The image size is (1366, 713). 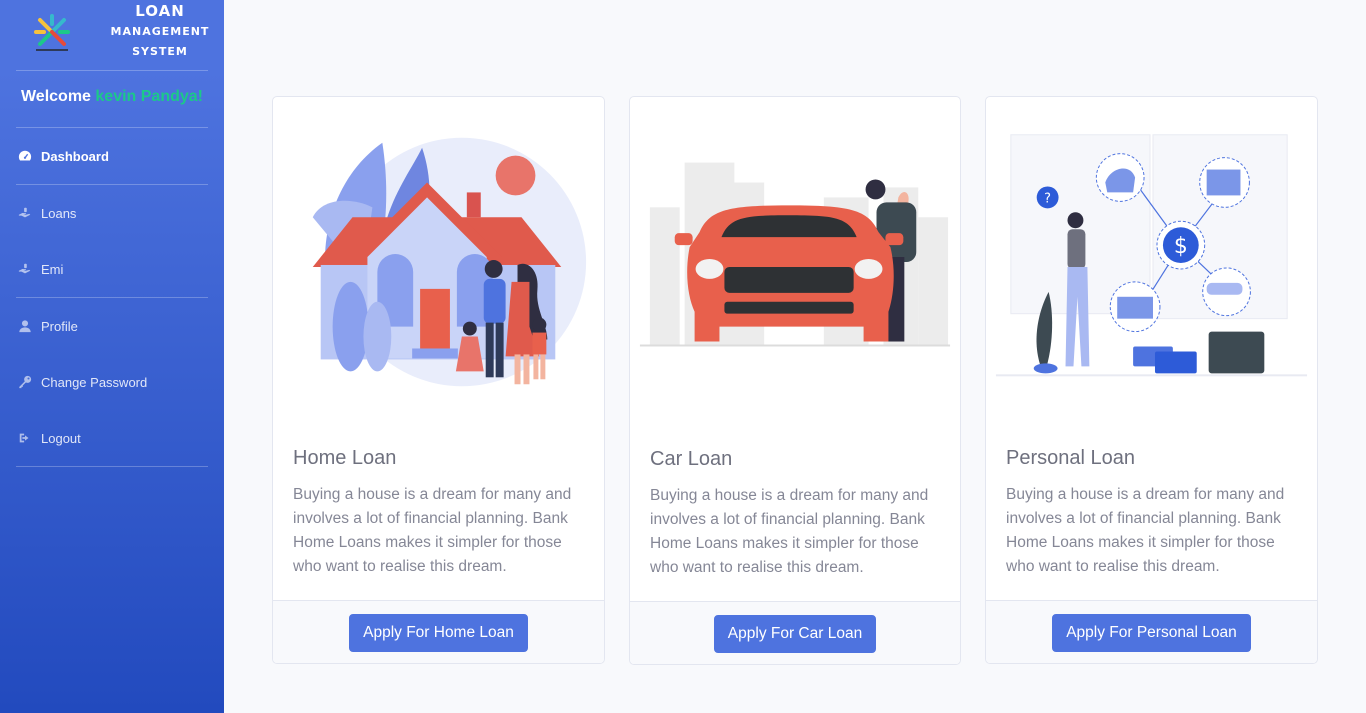 What do you see at coordinates (149, 96) in the screenshot?
I see `welcome-username: kevin Pandya!` at bounding box center [149, 96].